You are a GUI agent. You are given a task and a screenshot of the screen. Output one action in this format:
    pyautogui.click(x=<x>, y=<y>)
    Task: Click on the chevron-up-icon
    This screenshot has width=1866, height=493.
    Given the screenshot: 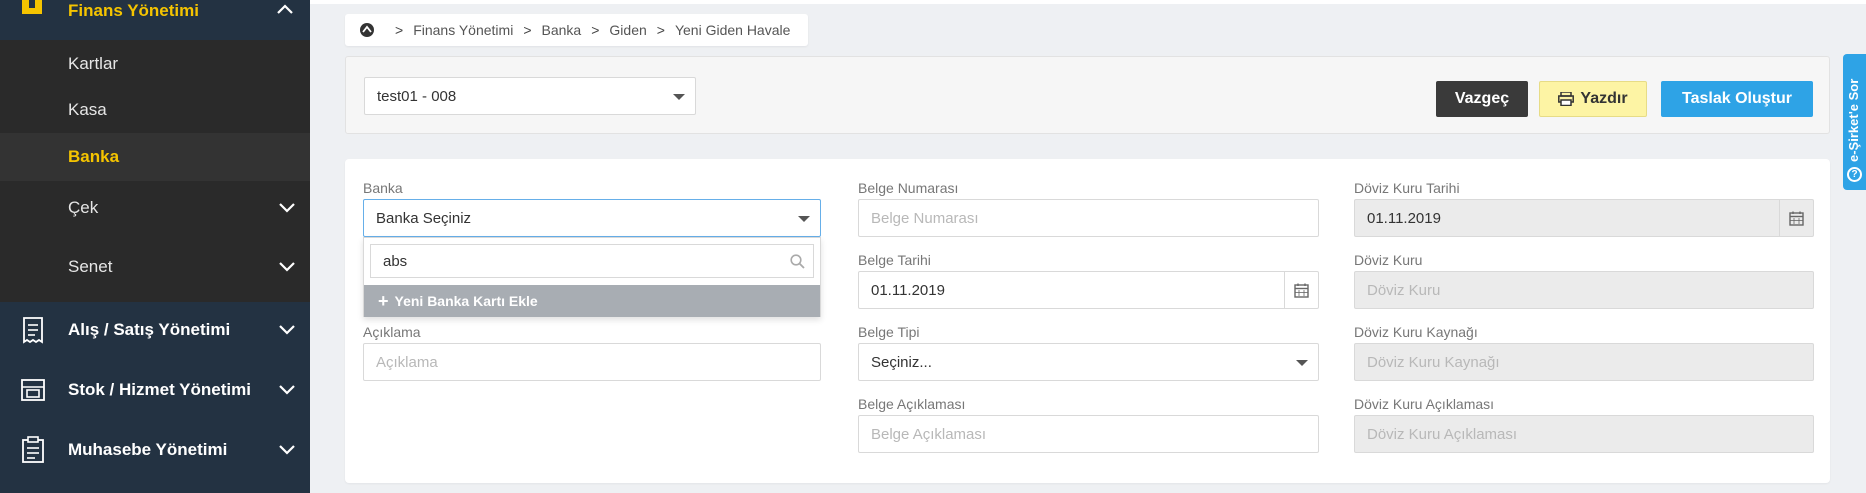 What is the action you would take?
    pyautogui.click(x=285, y=9)
    